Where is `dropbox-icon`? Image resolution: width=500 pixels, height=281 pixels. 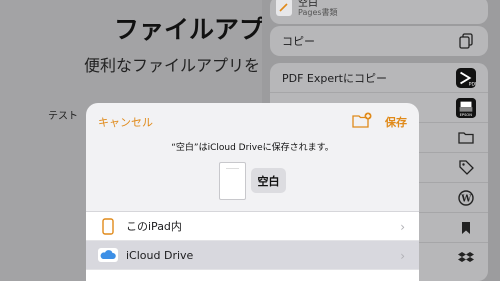
dropbox-icon is located at coordinates (466, 258).